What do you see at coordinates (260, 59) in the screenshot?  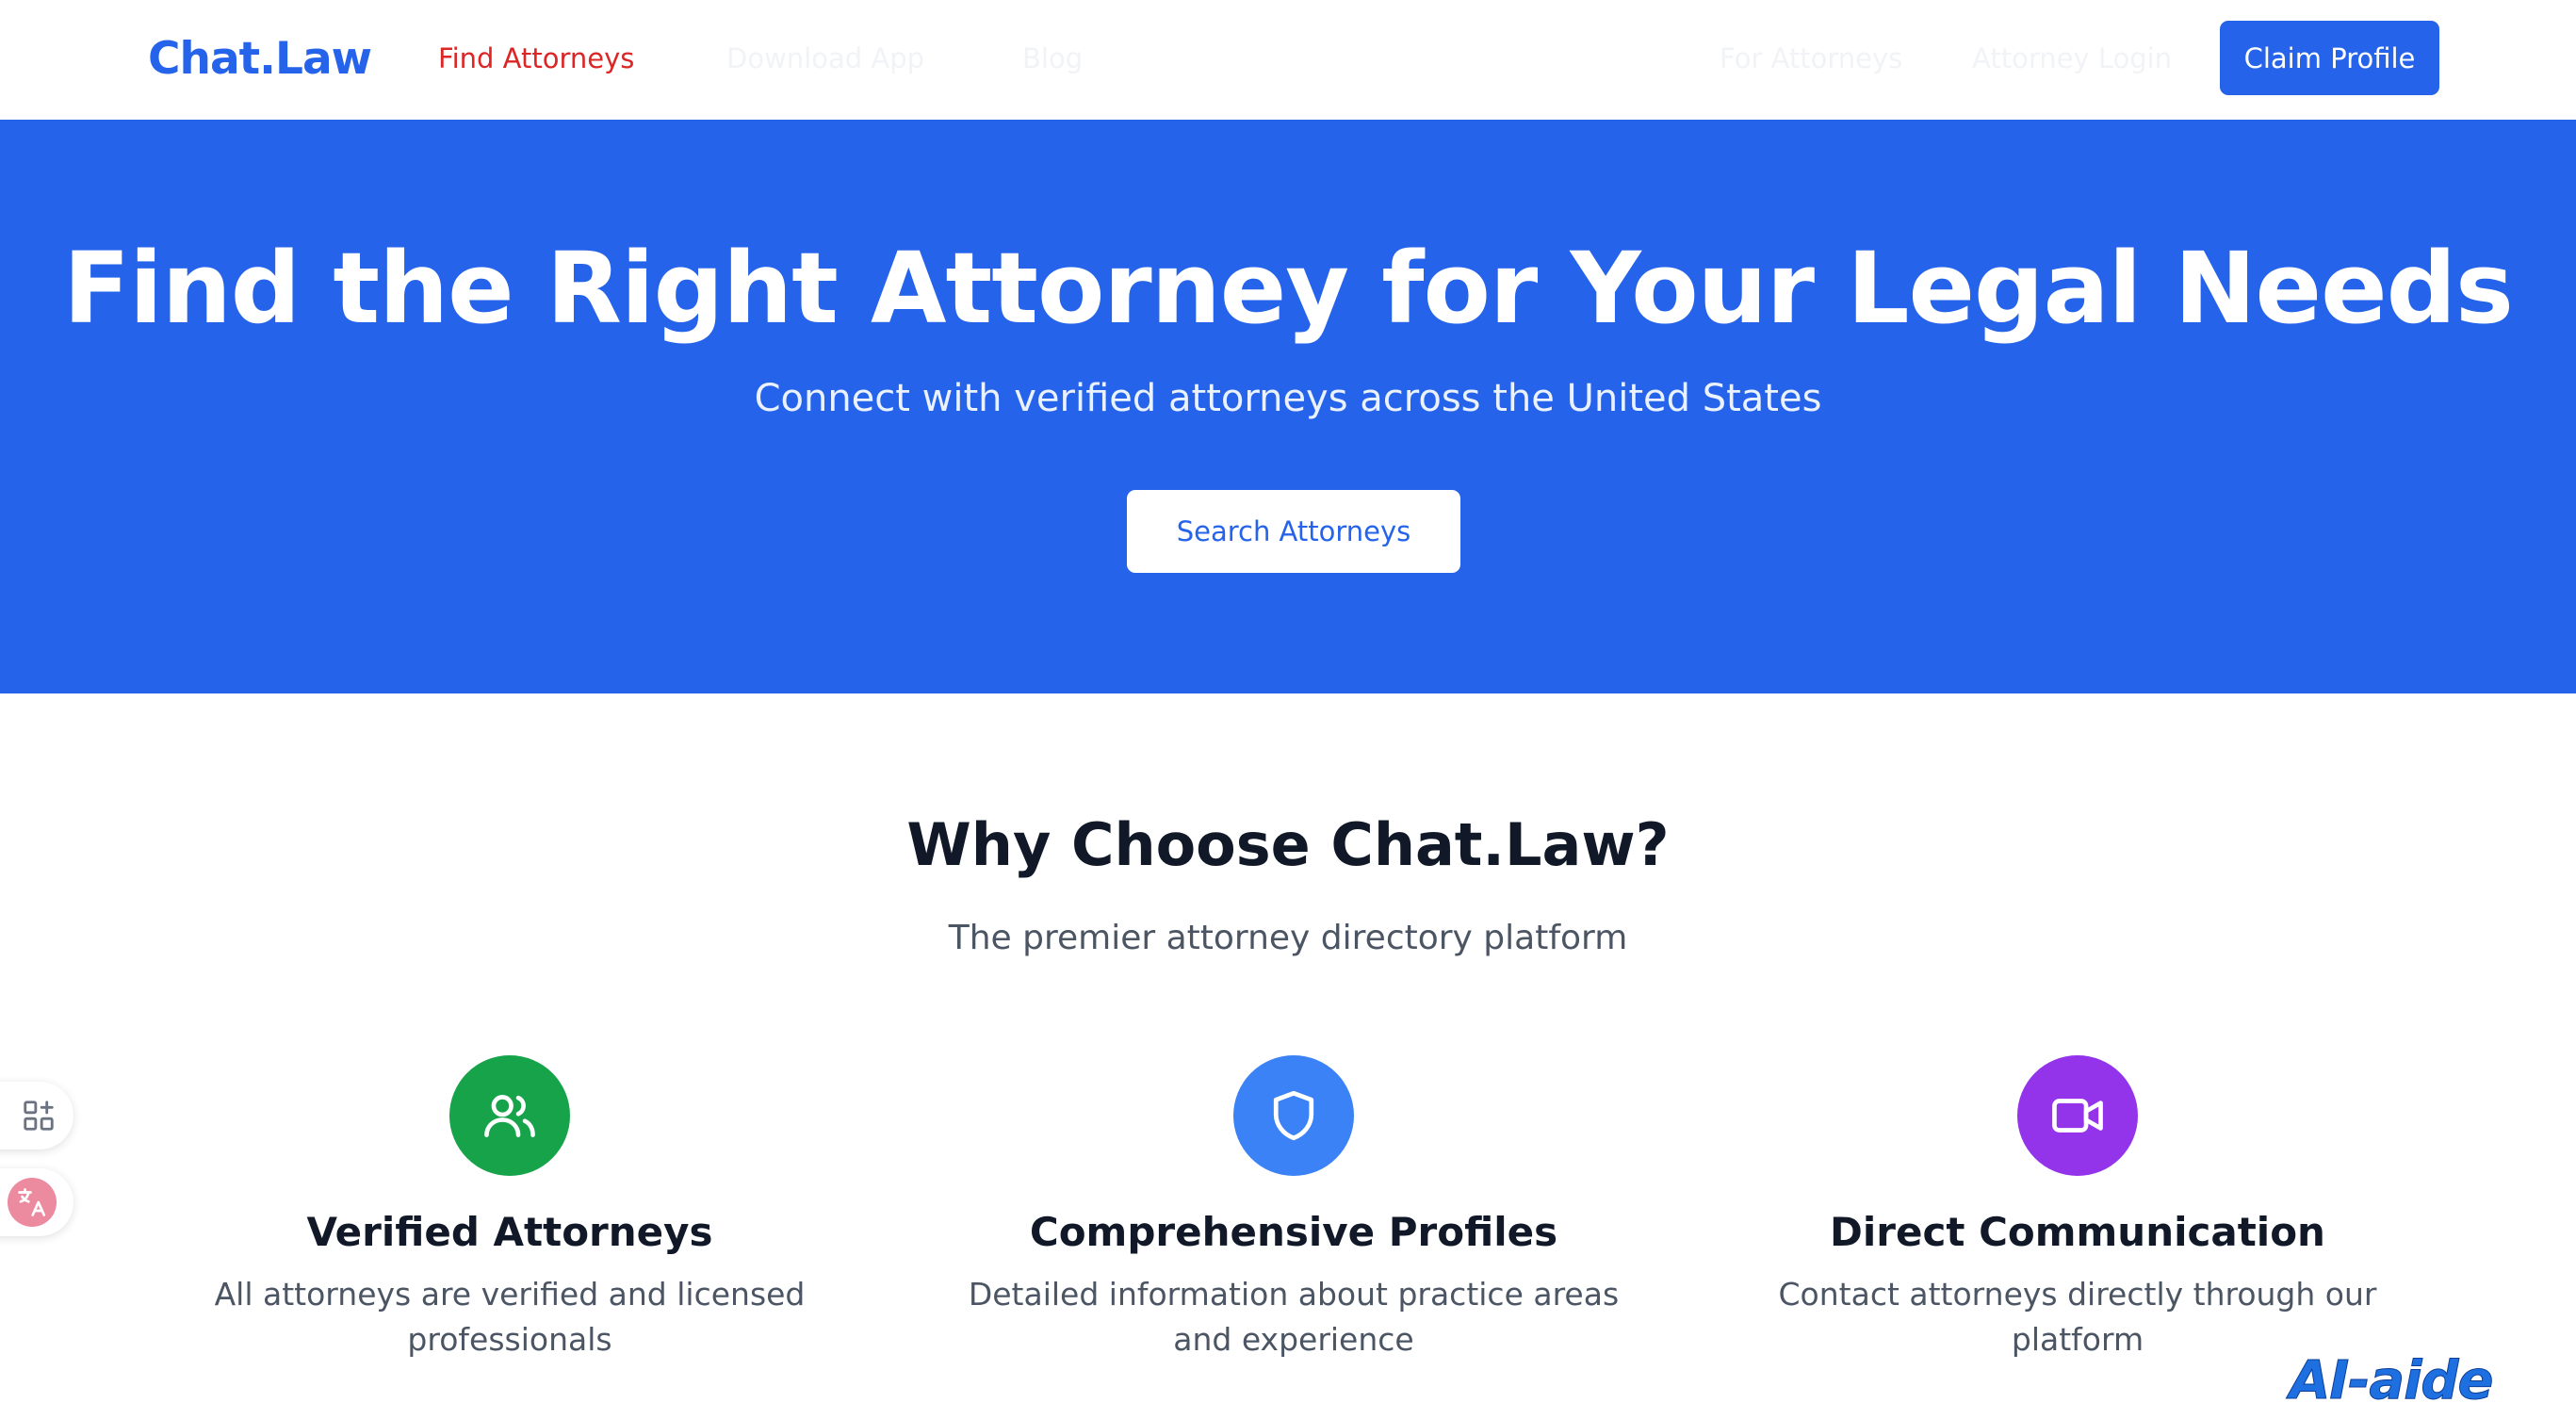 I see `site-logo: Chat.Law` at bounding box center [260, 59].